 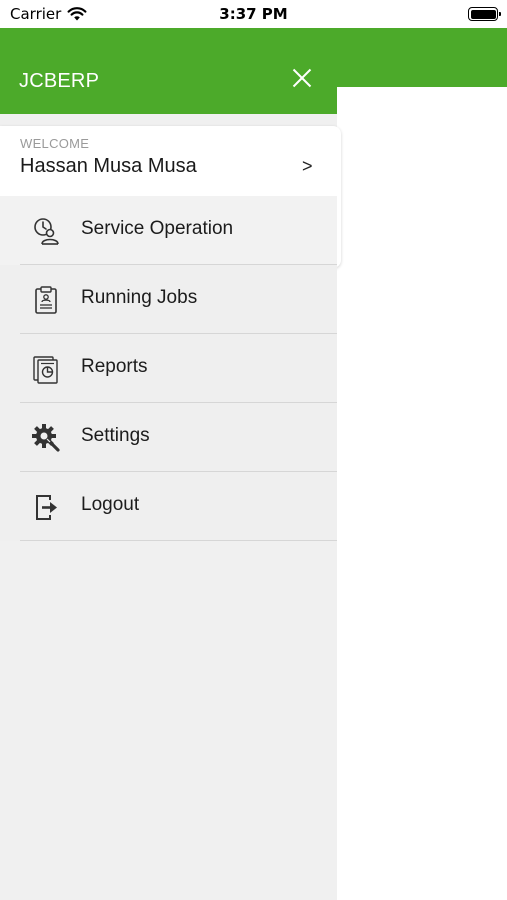 I want to click on user-name: Hassan Musa Musa, so click(x=108, y=166).